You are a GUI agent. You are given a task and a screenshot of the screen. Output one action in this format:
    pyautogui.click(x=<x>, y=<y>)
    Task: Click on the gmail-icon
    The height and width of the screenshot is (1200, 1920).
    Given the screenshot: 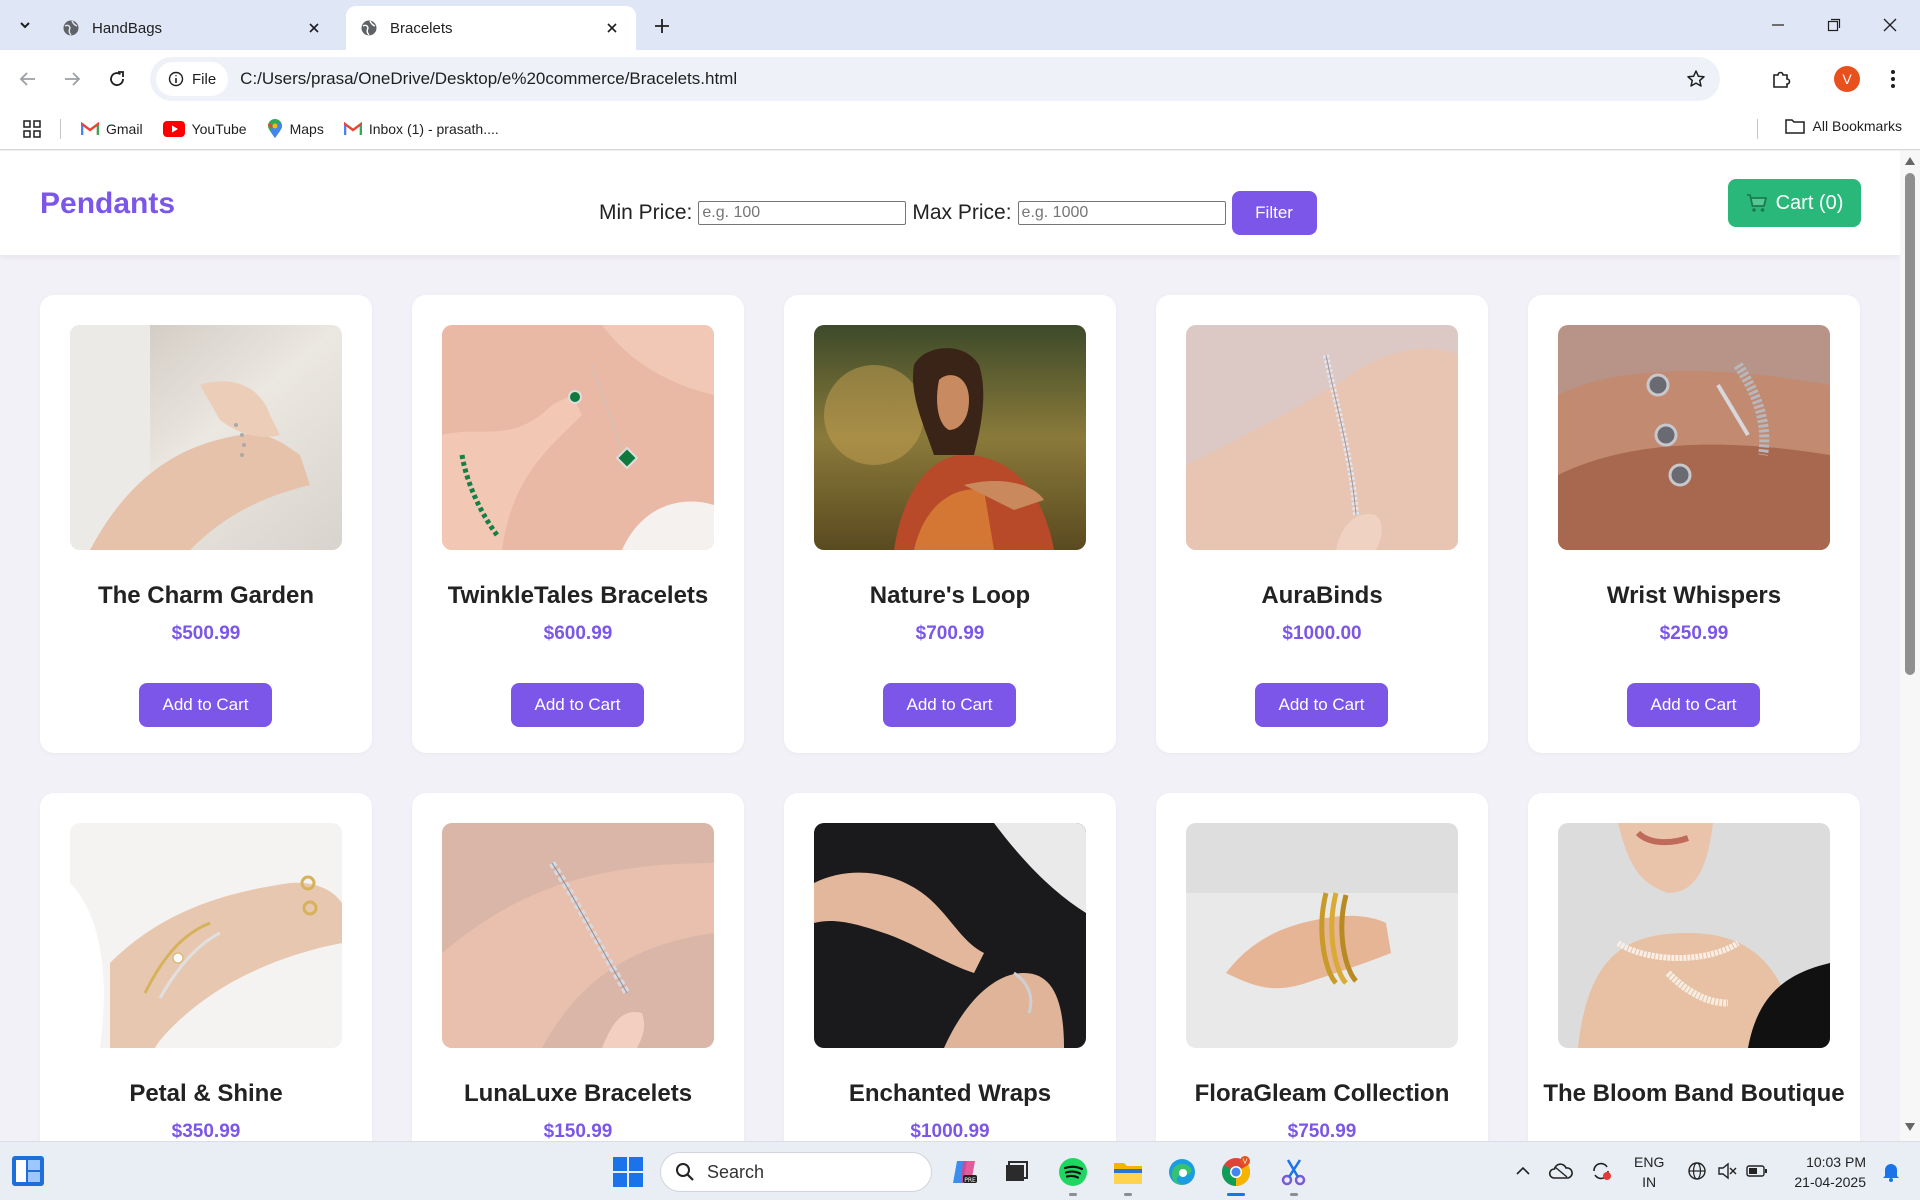 What is the action you would take?
    pyautogui.click(x=352, y=128)
    